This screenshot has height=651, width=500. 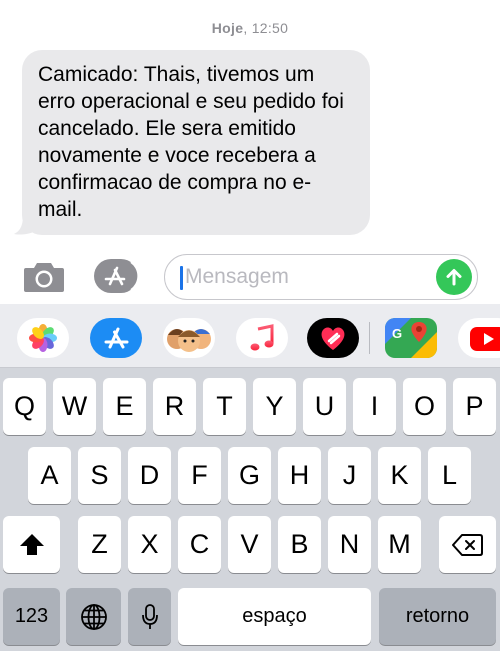 What do you see at coordinates (349, 475) in the screenshot?
I see `key-j: J` at bounding box center [349, 475].